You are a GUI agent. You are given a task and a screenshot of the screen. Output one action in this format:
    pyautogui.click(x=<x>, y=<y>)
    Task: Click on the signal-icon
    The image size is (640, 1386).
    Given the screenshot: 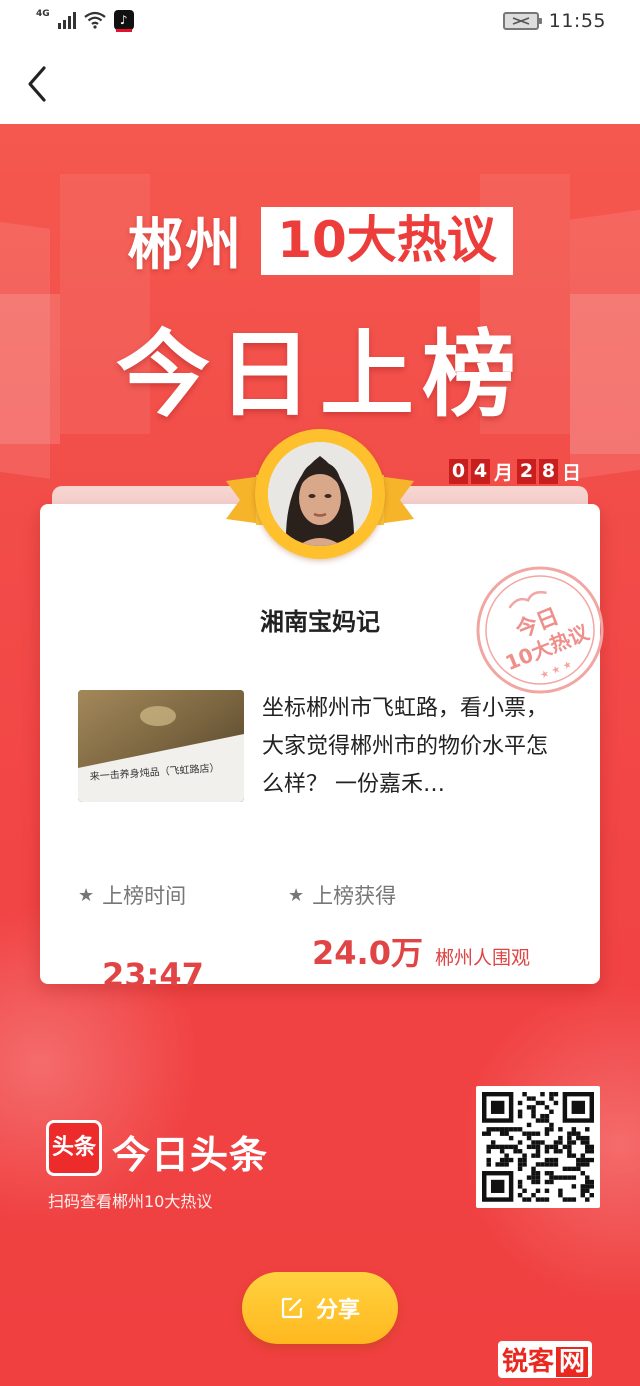 What is the action you would take?
    pyautogui.click(x=66, y=20)
    